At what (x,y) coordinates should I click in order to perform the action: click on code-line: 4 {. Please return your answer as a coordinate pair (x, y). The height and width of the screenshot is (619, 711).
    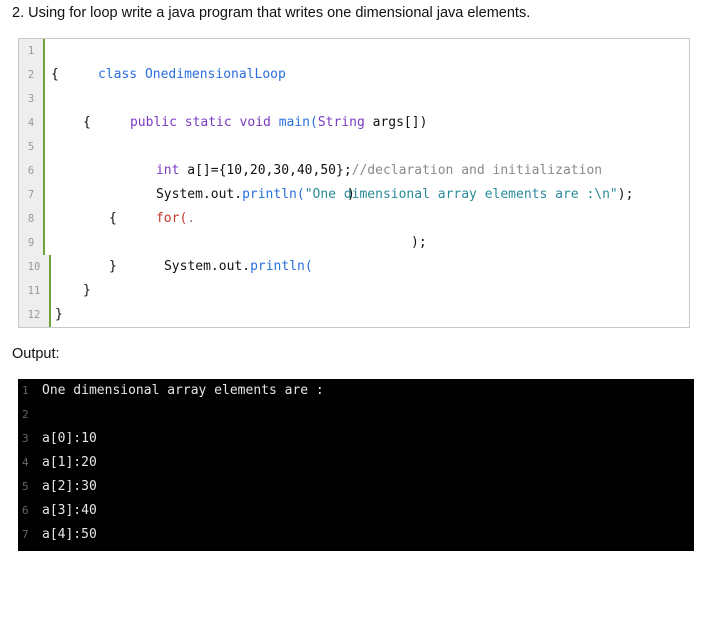
    Looking at the image, I should click on (354, 123).